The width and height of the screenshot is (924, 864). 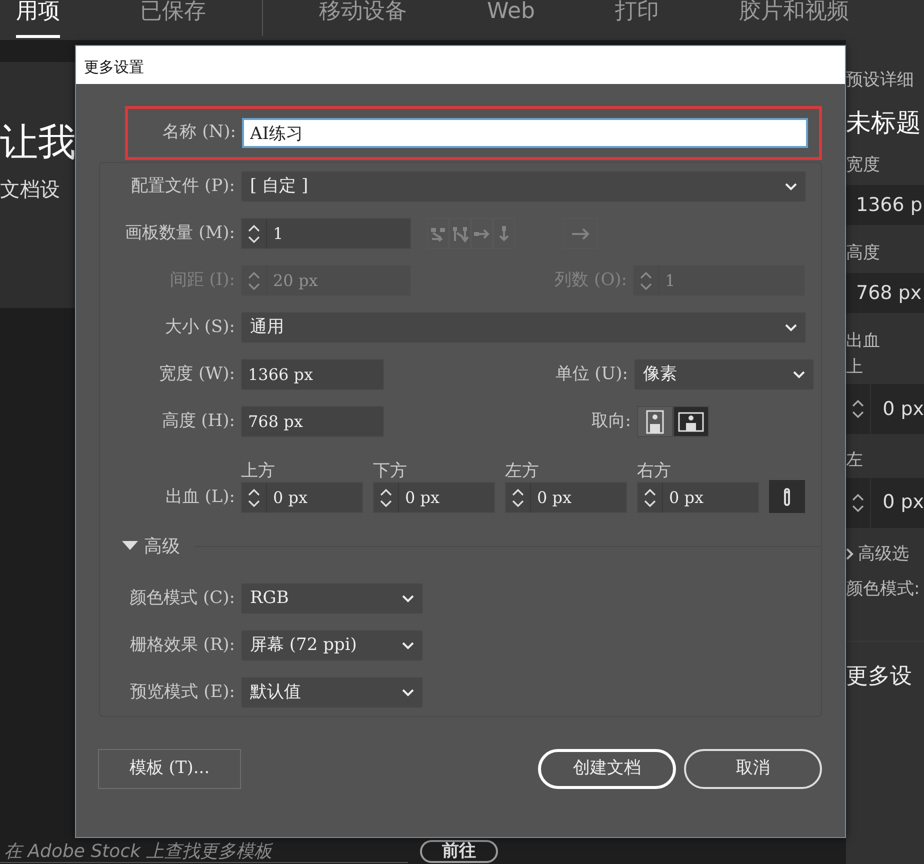 I want to click on chevron-right-icon, so click(x=850, y=554).